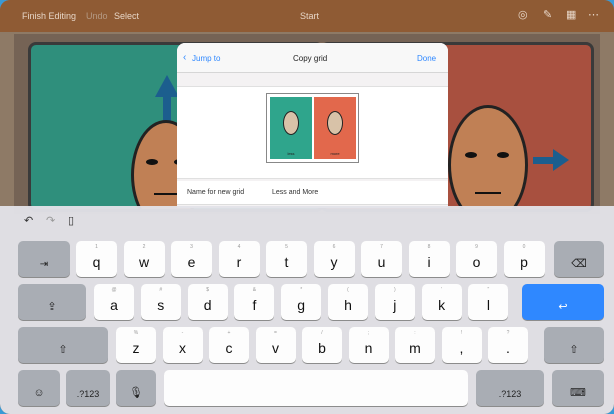 Image resolution: width=614 pixels, height=414 pixels. I want to click on key-label: n, so click(368, 348).